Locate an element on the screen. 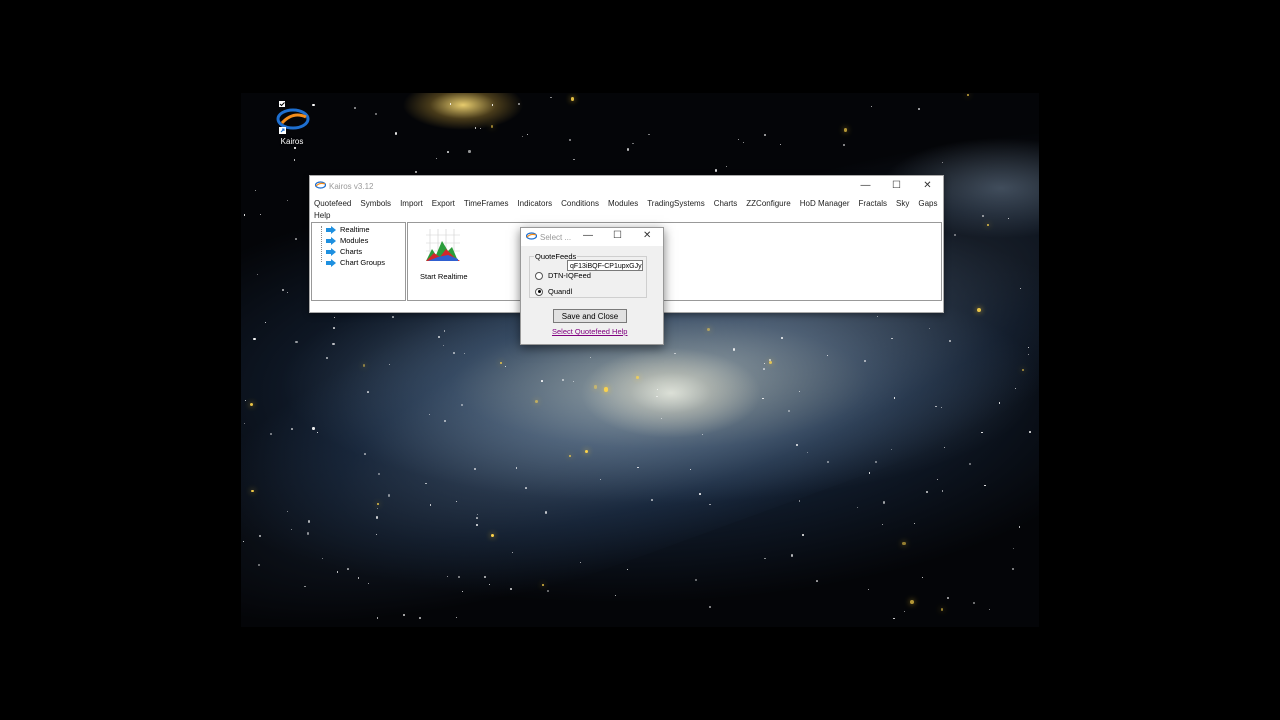 The height and width of the screenshot is (720, 1280). title-bar: Kairos v3.12 — ☐ ✕ is located at coordinates (626, 186).